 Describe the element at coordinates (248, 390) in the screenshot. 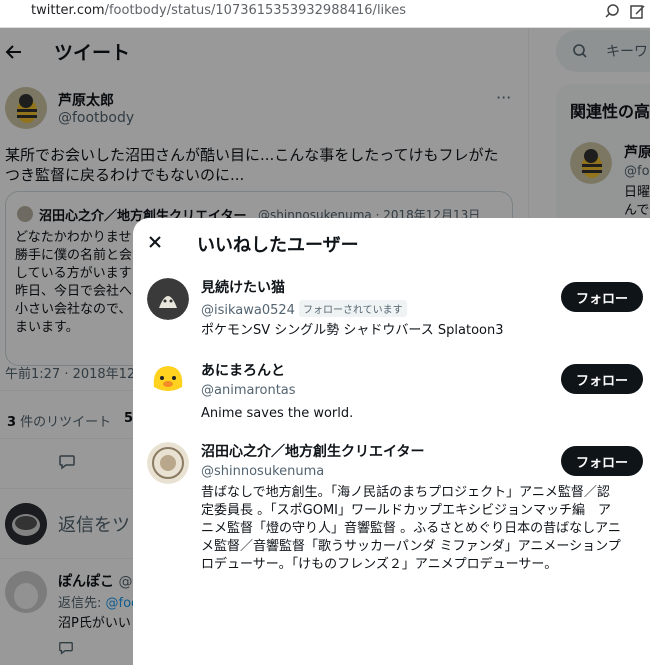

I see `user-handle: @animarontas` at that location.